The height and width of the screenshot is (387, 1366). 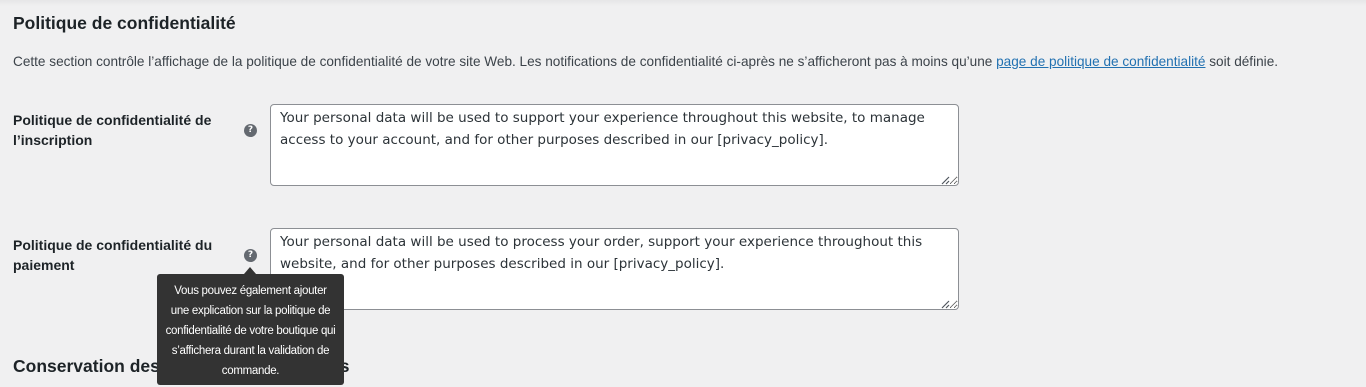 What do you see at coordinates (124, 23) in the screenshot?
I see `section-title: Politique de confidentialité` at bounding box center [124, 23].